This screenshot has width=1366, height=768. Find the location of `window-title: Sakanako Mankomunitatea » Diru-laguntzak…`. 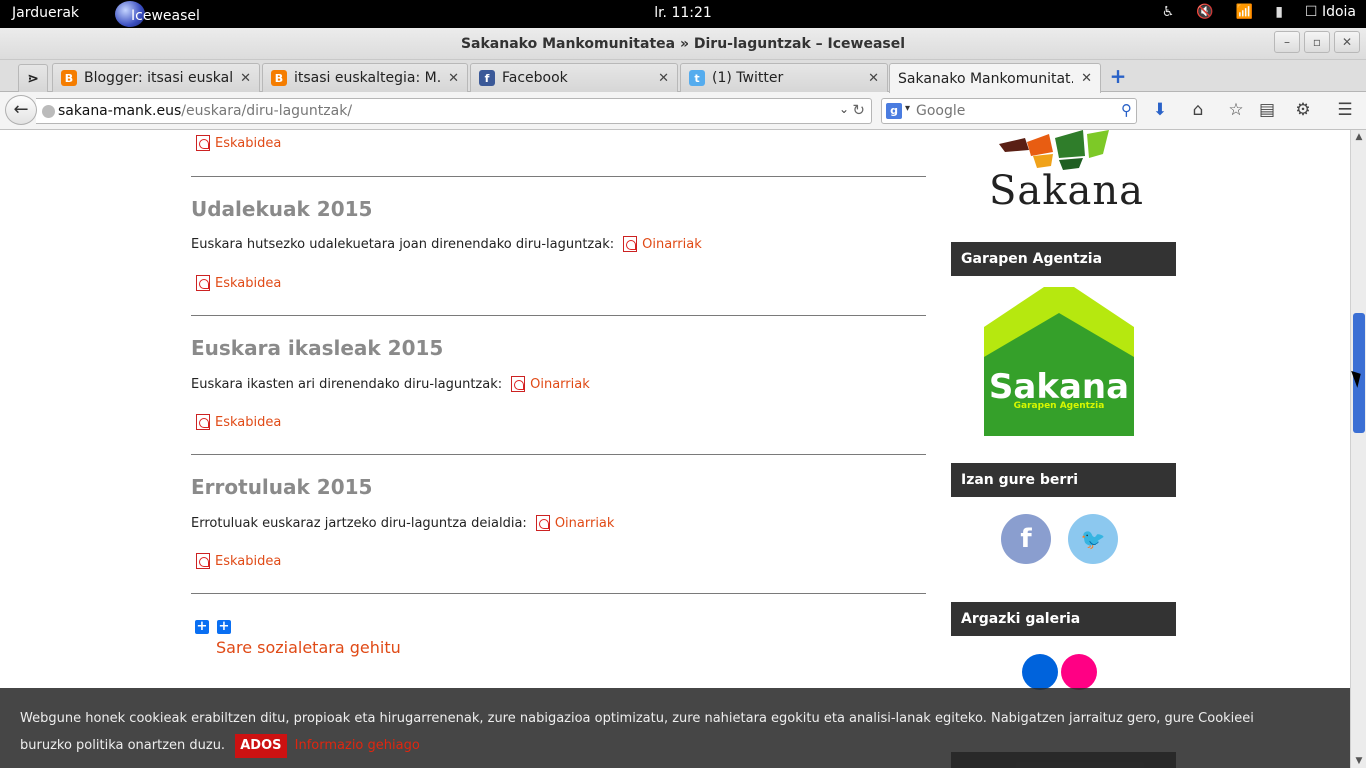

window-title: Sakanako Mankomunitatea » Diru-laguntzak… is located at coordinates (683, 44).